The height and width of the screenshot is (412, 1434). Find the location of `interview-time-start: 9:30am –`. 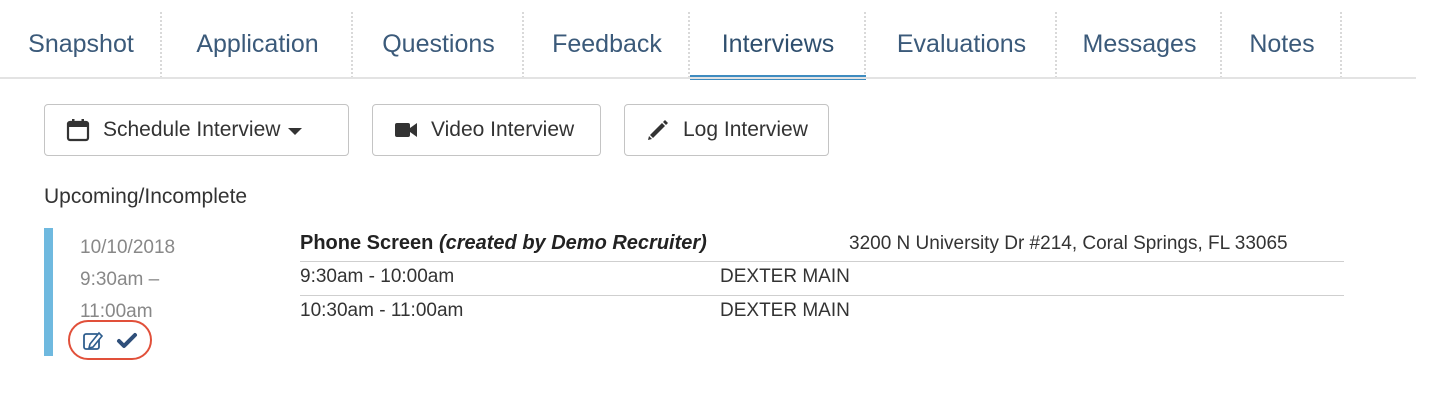

interview-time-start: 9:30am – is located at coordinates (120, 279).